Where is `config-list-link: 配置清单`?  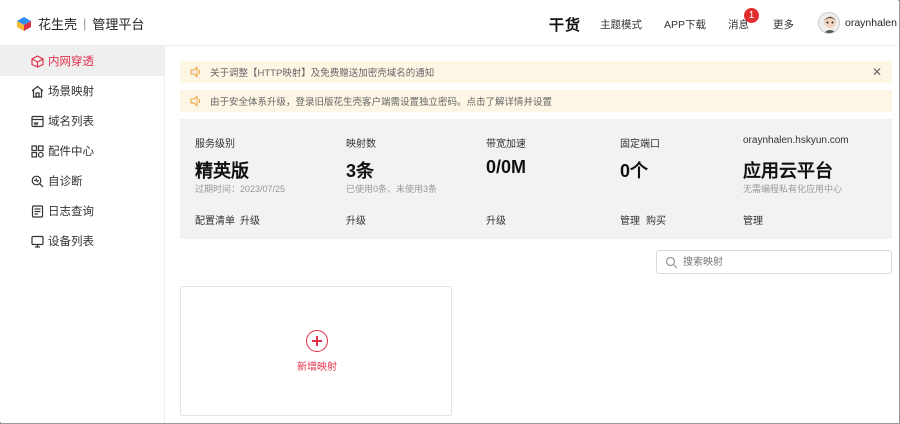
config-list-link: 配置清单 is located at coordinates (215, 219).